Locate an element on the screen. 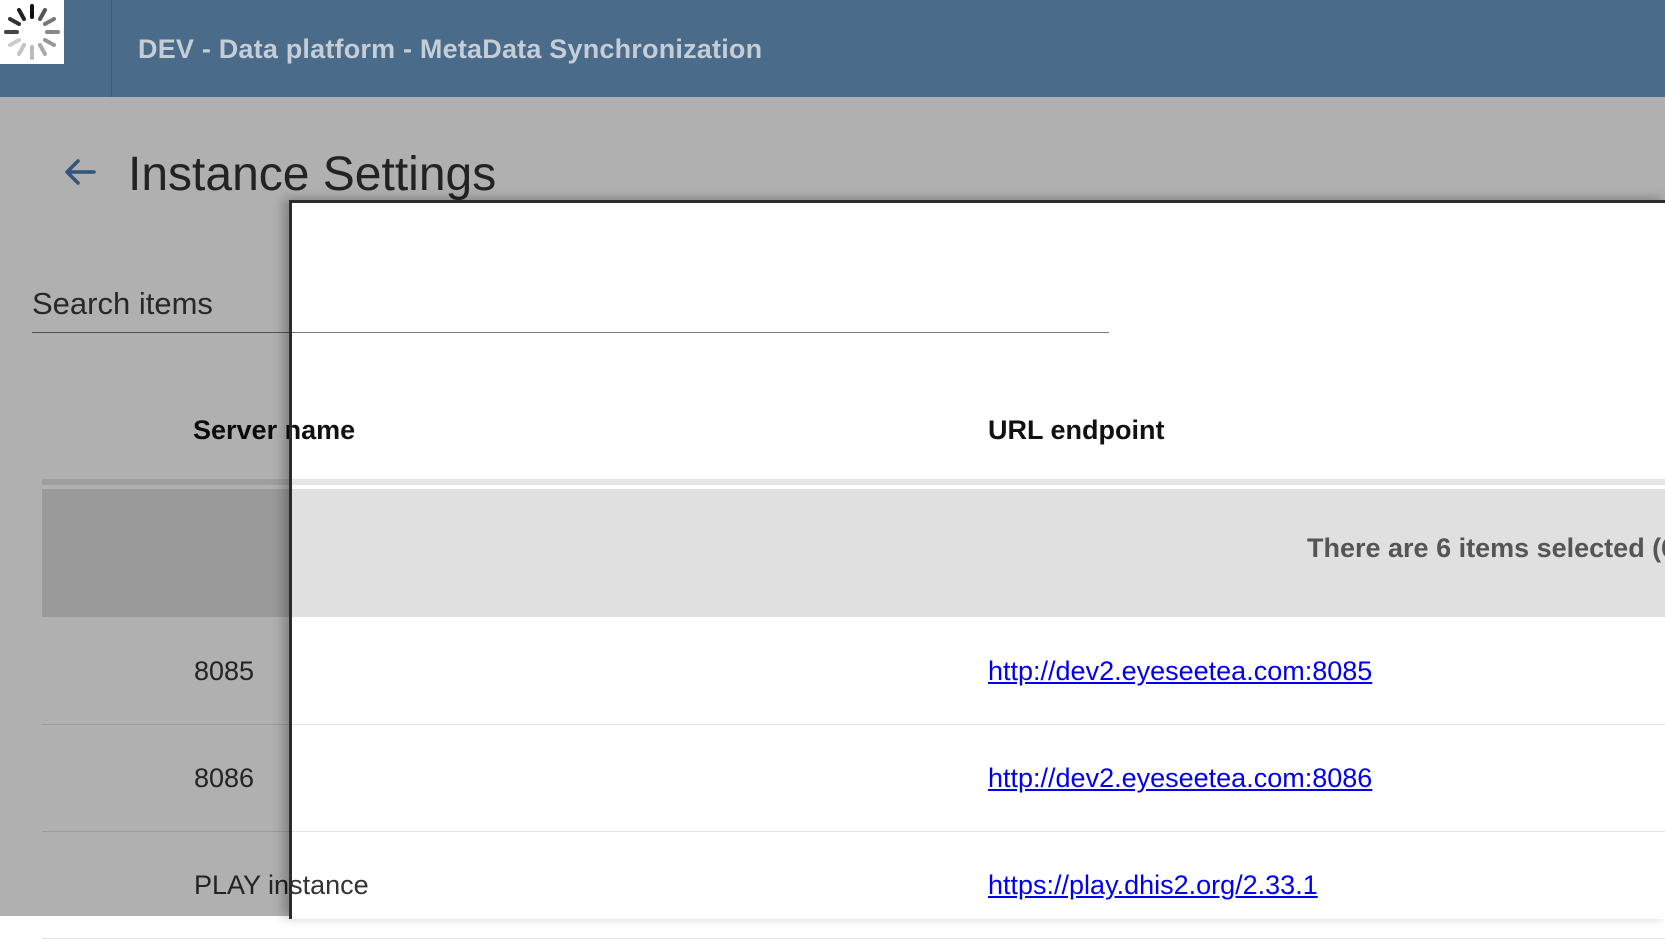 The height and width of the screenshot is (939, 1665). arrow-left-icon is located at coordinates (80, 172).